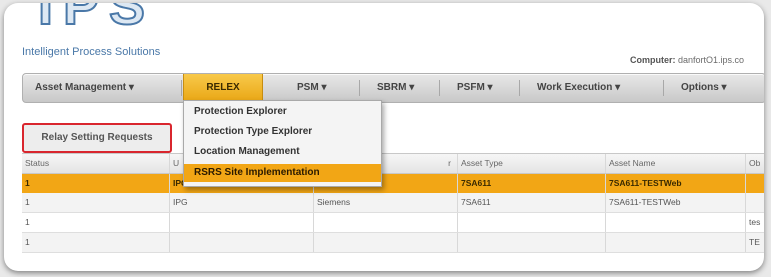 The height and width of the screenshot is (277, 771). What do you see at coordinates (711, 60) in the screenshot?
I see `computer-value: danfortO1.ips.co` at bounding box center [711, 60].